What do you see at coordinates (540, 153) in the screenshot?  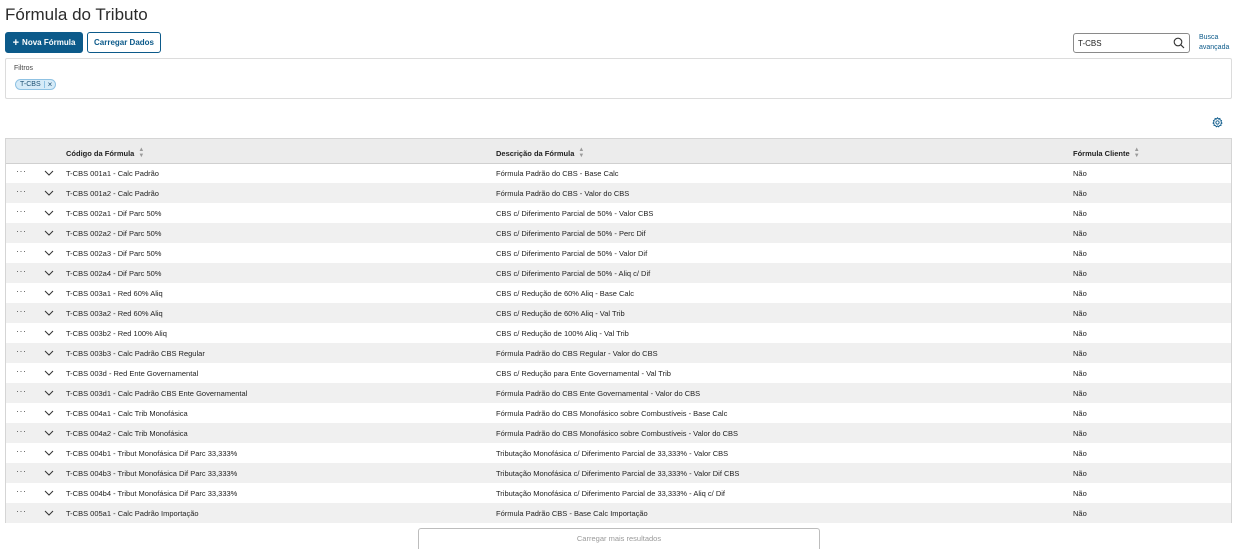 I see `column-header-description: Descrição da Fórmula ▲ ▼` at bounding box center [540, 153].